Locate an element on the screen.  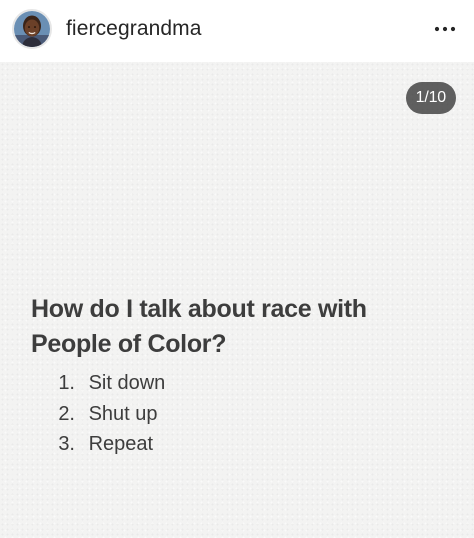
list-item-number: 1. is located at coordinates (66, 383).